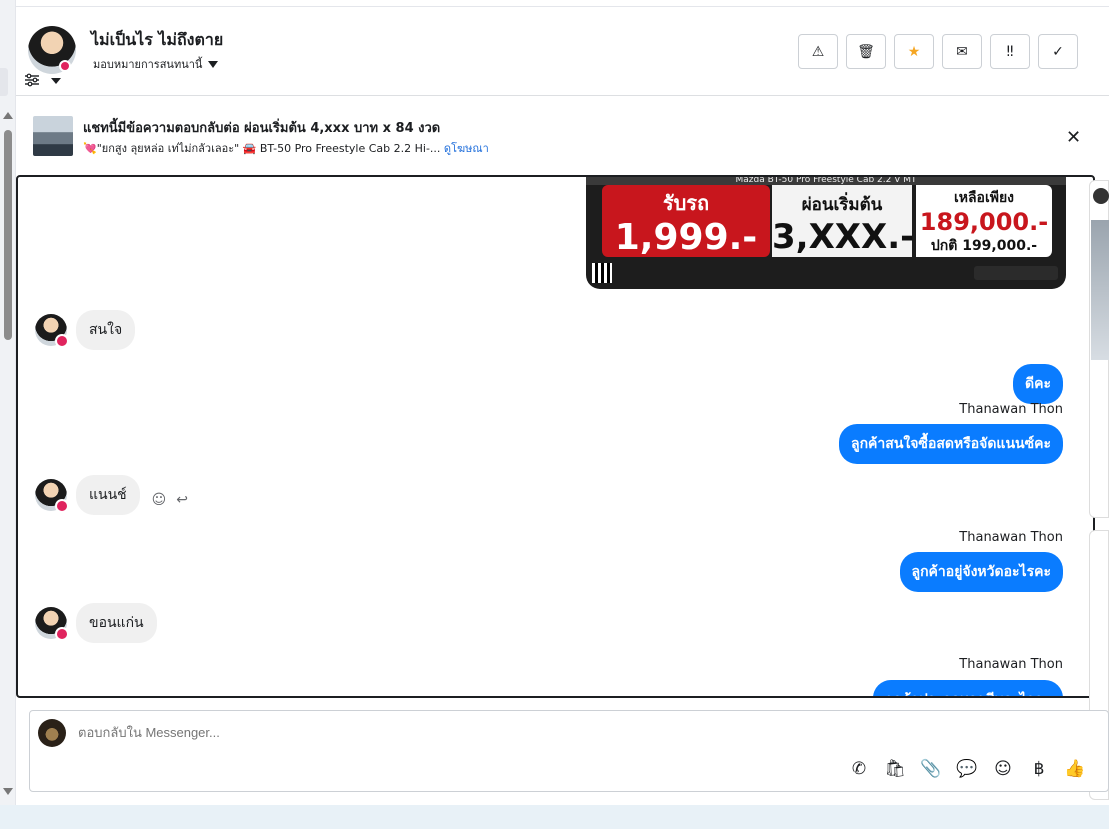 This screenshot has width=1109, height=829. What do you see at coordinates (1039, 769) in the screenshot?
I see `baht-icon: ฿` at bounding box center [1039, 769].